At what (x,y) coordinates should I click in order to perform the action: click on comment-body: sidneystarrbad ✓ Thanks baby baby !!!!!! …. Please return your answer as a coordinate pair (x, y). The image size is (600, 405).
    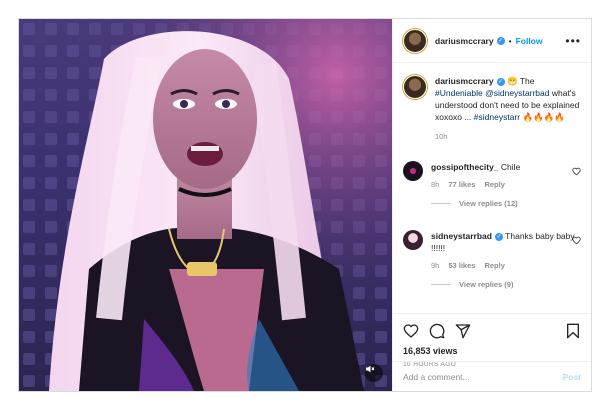
    Looking at the image, I should click on (506, 251).